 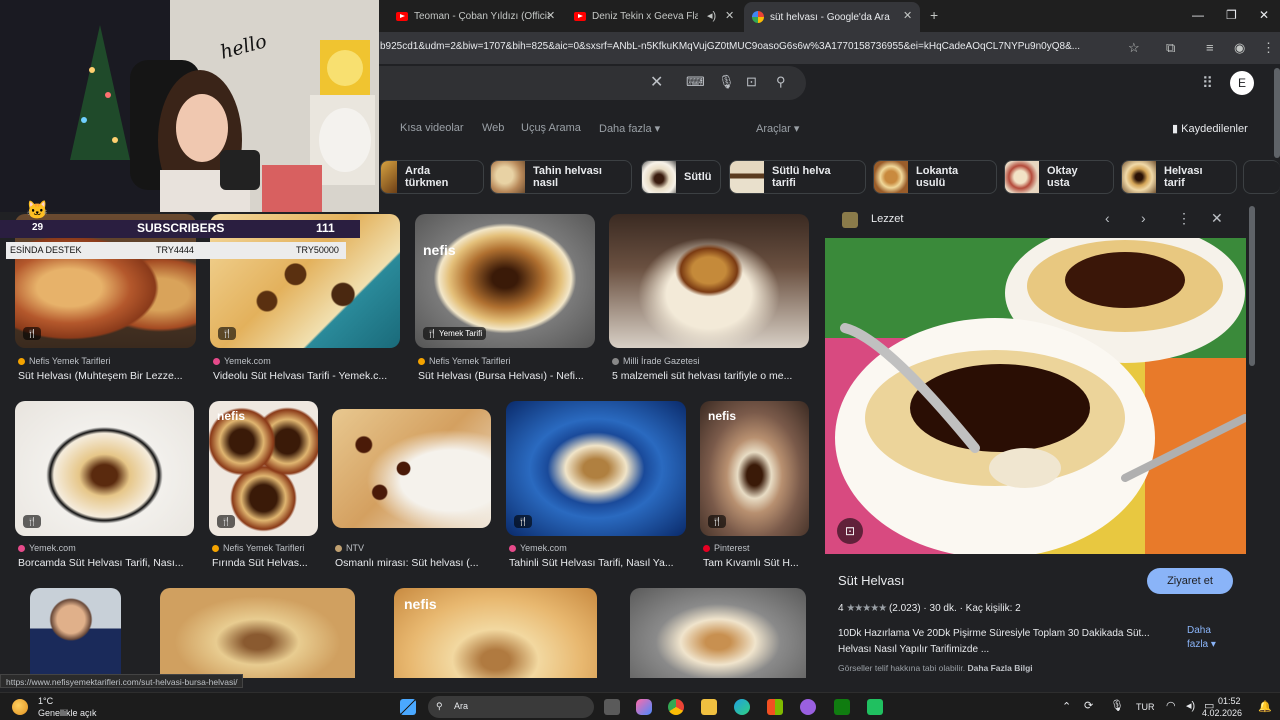 What do you see at coordinates (1143, 218) in the screenshot?
I see `next-icon: ›` at bounding box center [1143, 218].